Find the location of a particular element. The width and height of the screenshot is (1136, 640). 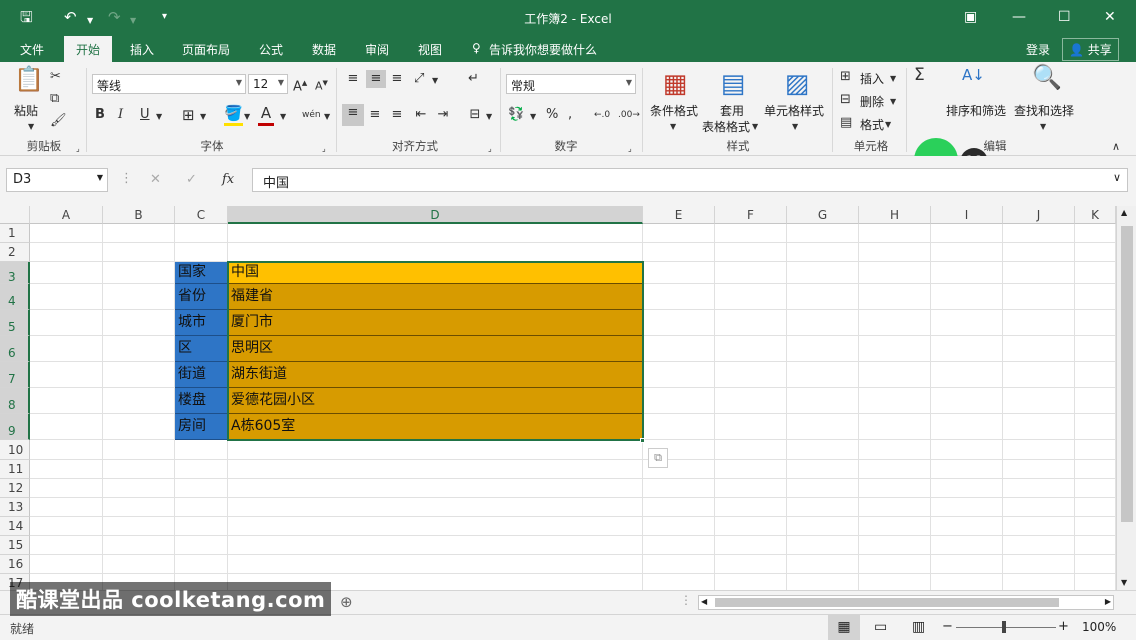

percent-style-button: % is located at coordinates (552, 115).